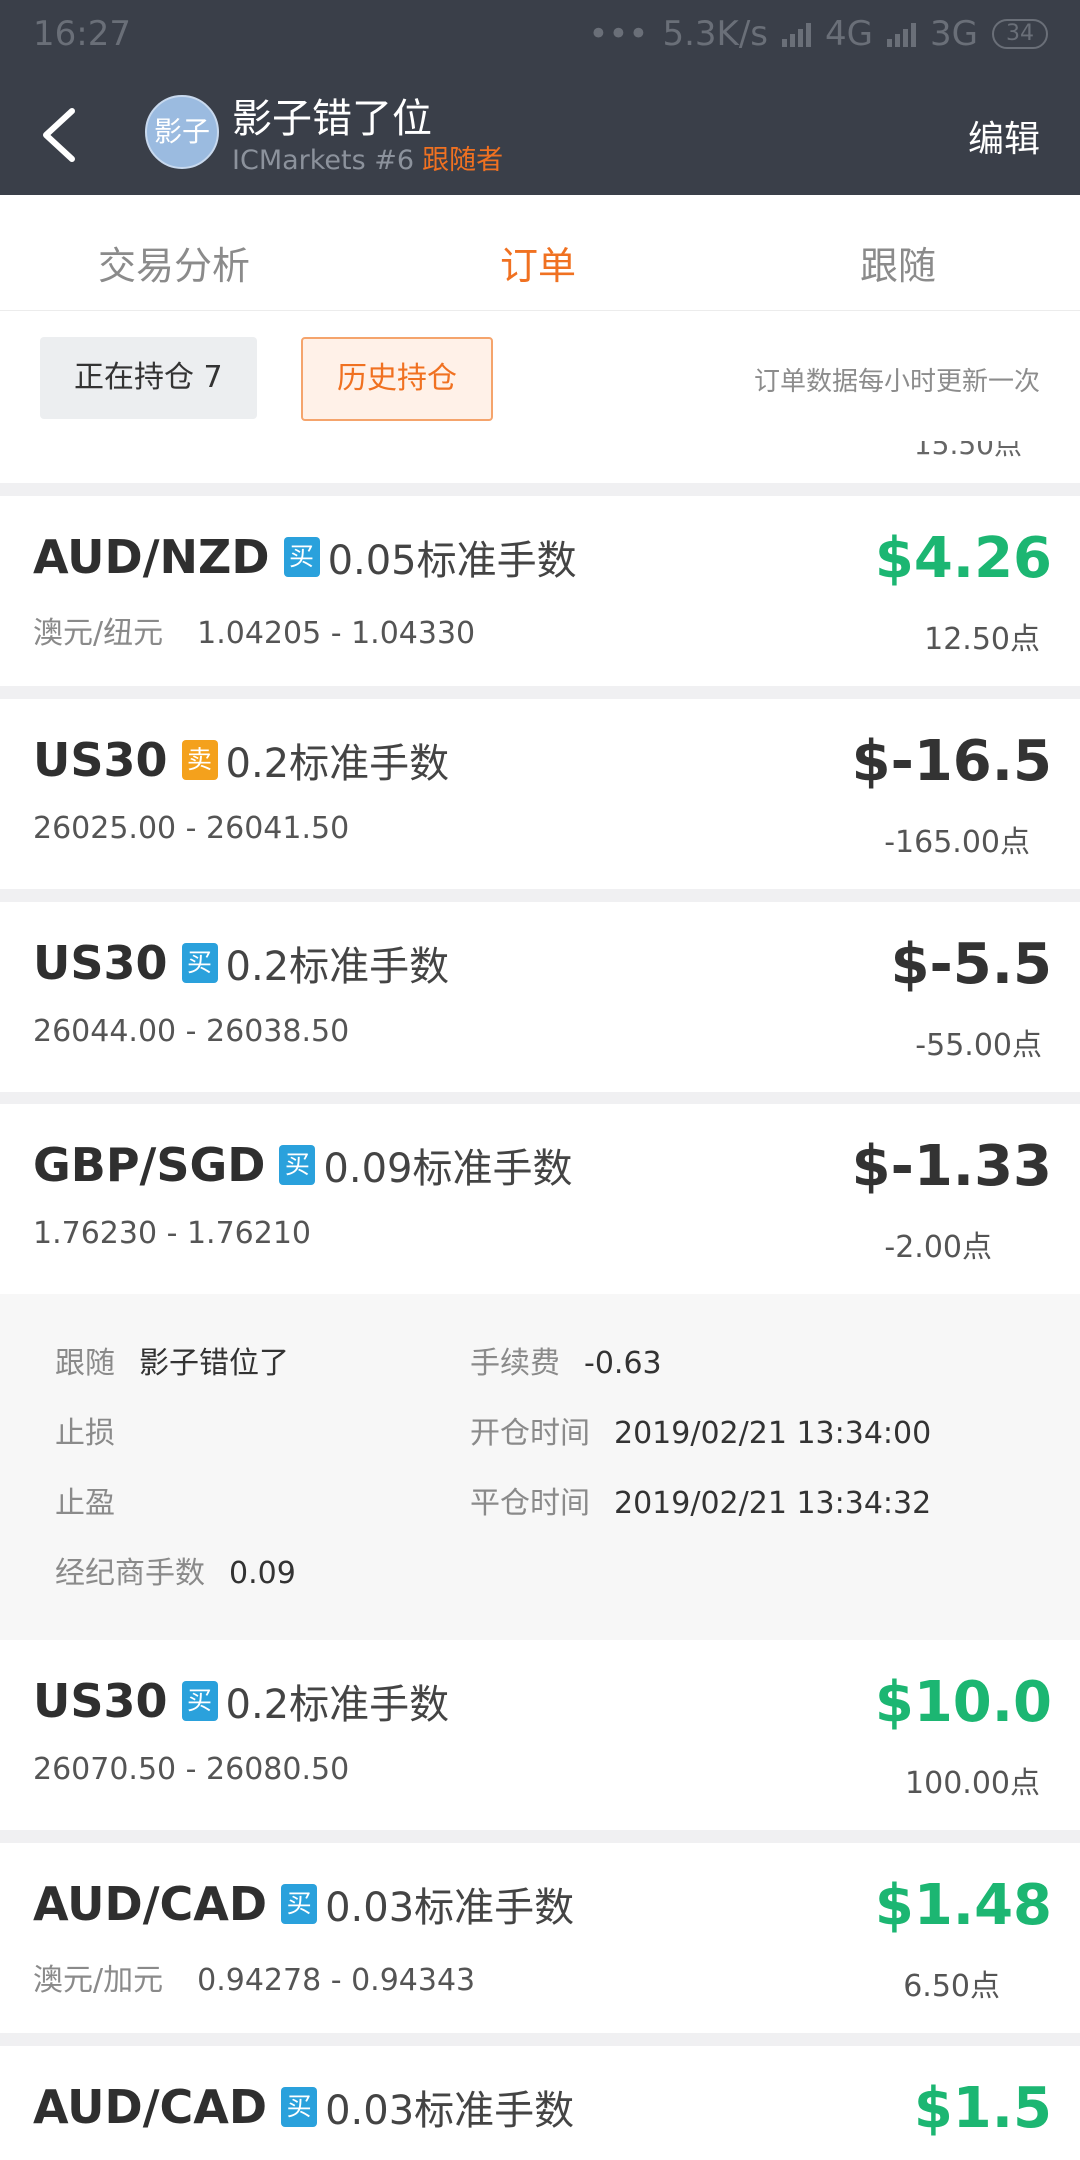 This screenshot has height=2160, width=1080. Describe the element at coordinates (963, 1702) in the screenshot. I see `order-profit: $10.0` at that location.